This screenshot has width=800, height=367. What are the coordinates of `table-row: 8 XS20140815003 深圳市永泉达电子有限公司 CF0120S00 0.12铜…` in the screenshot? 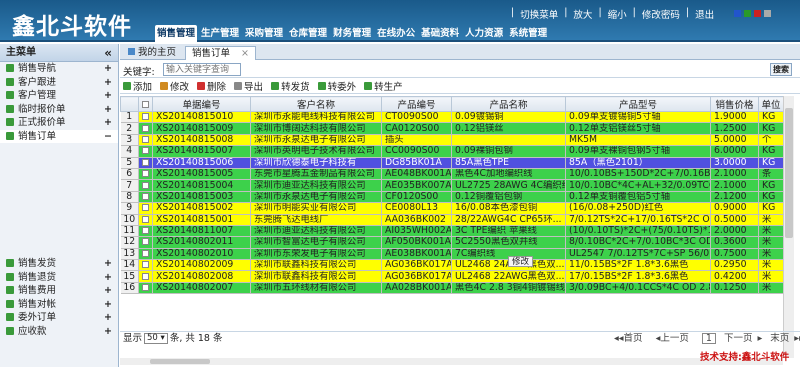 It's located at (452, 197).